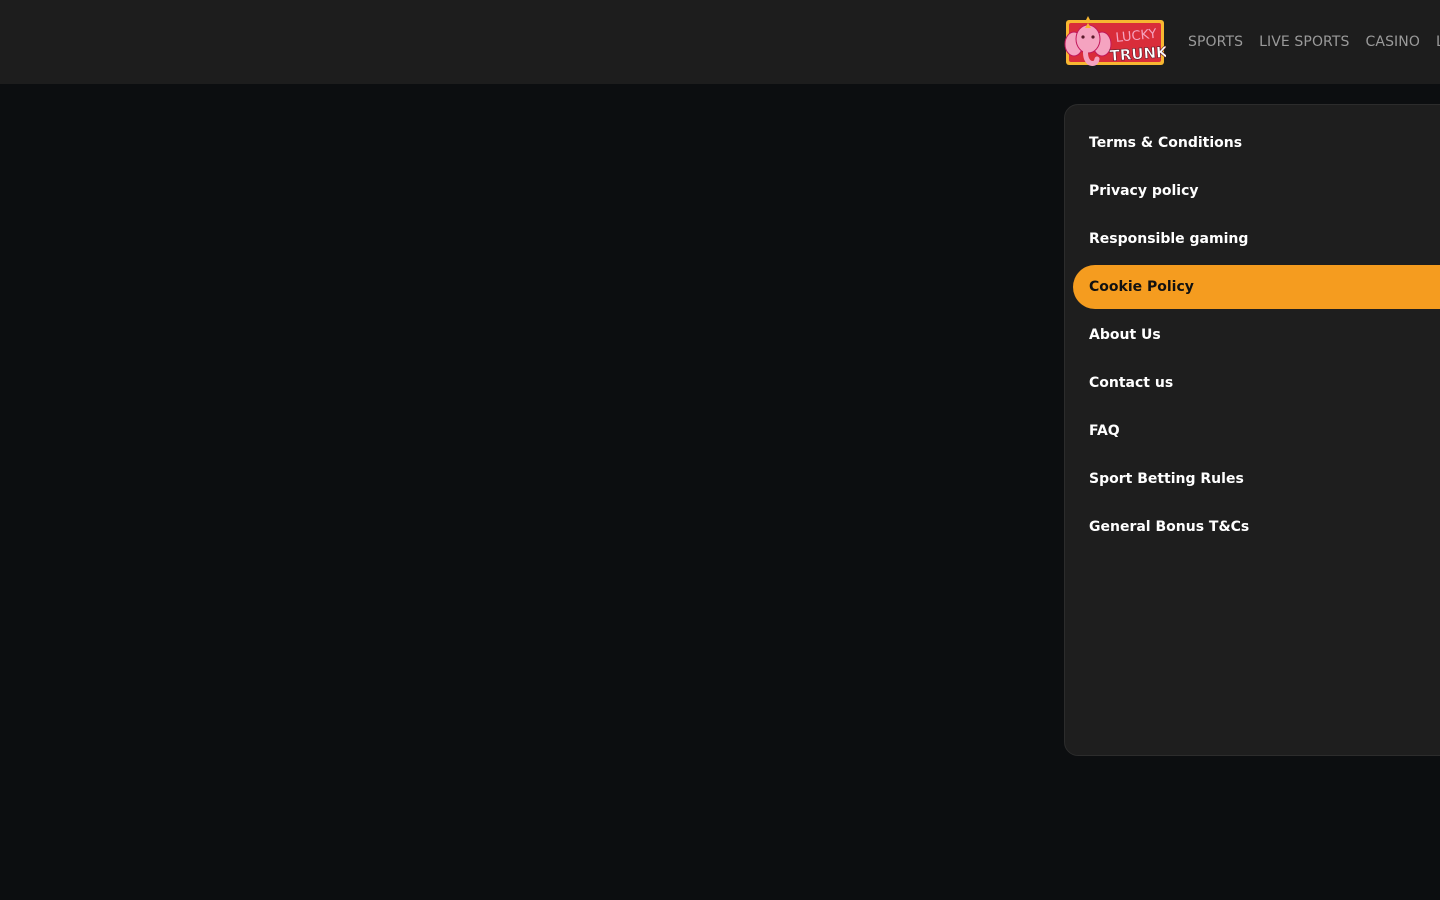 This screenshot has height=900, width=1440. I want to click on lucky-trunk-elephant-logo-icon: LUCKY TRUNK, so click(1115, 41).